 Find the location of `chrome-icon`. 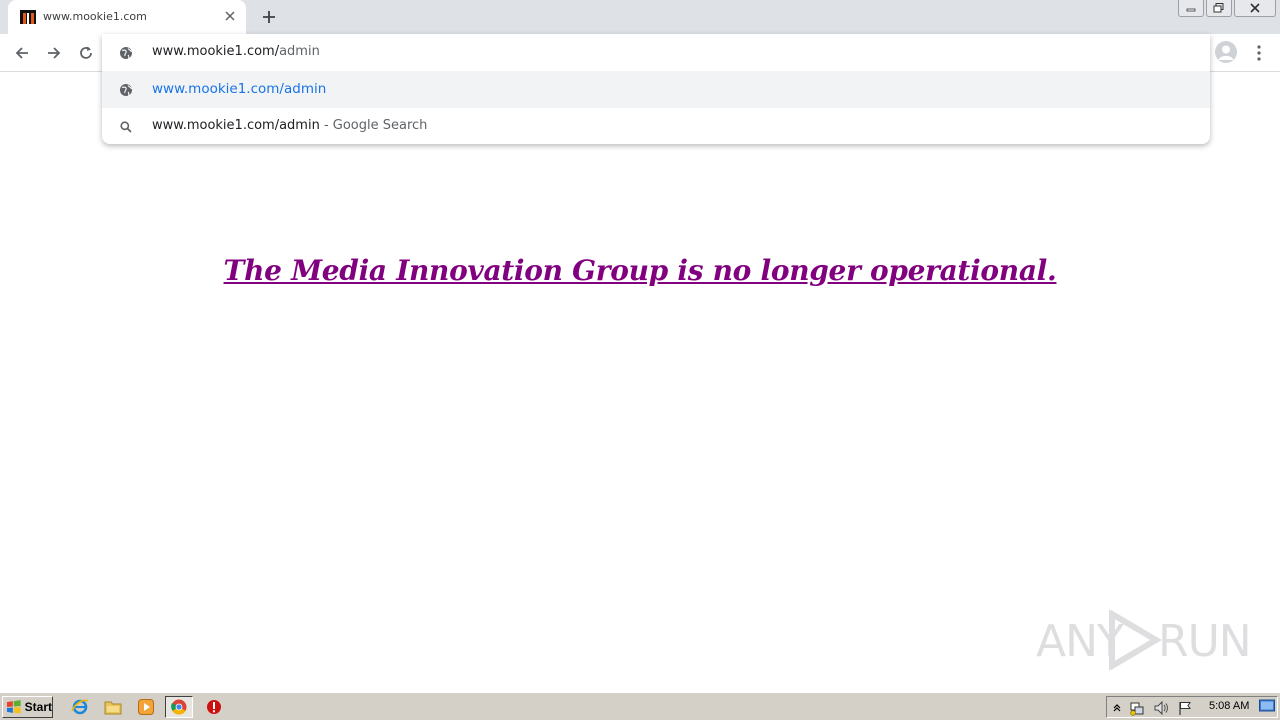

chrome-icon is located at coordinates (179, 707).